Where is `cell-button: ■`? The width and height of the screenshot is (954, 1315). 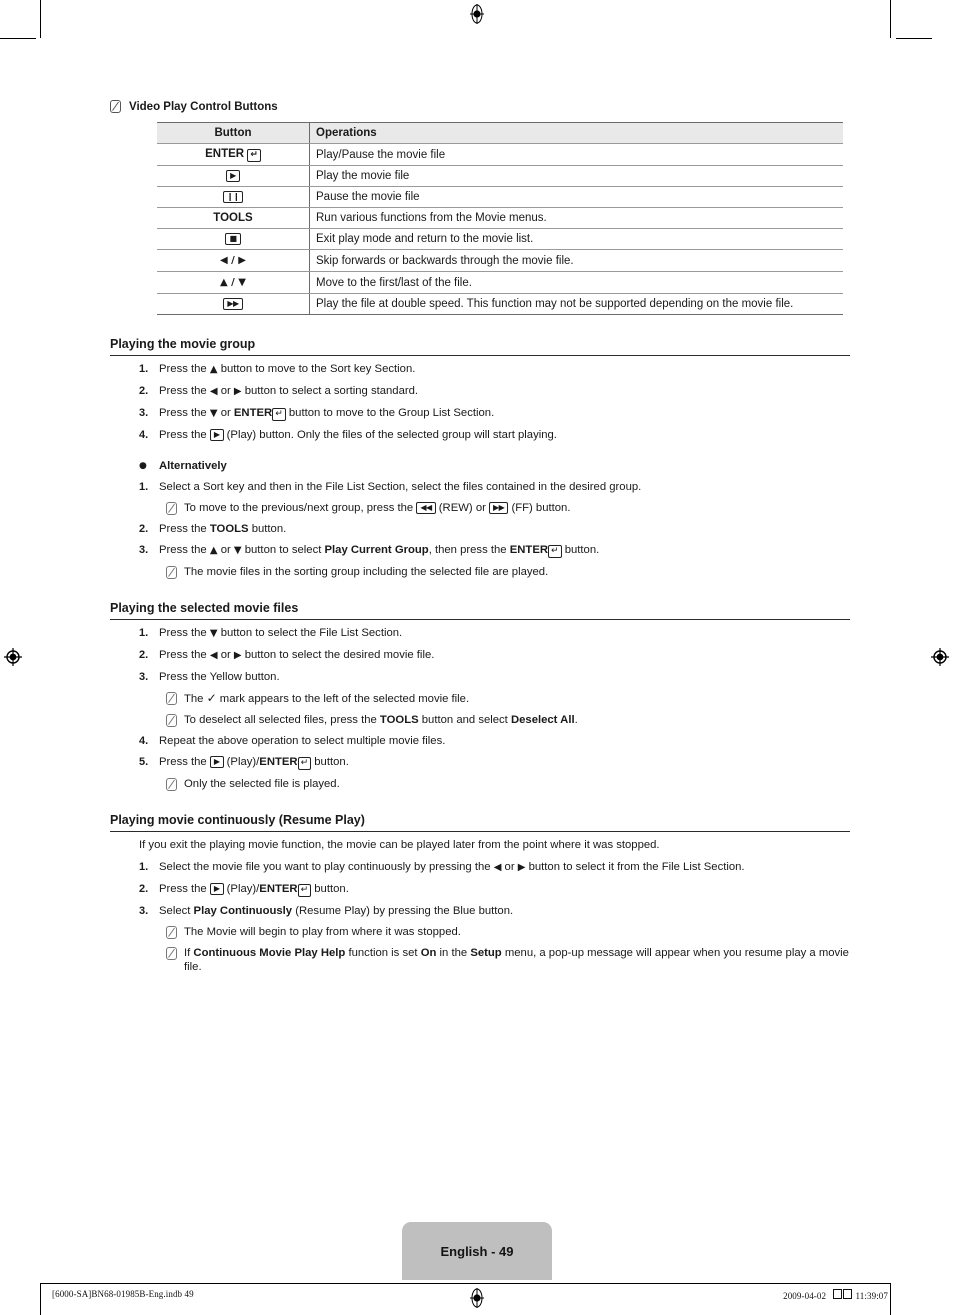 cell-button: ■ is located at coordinates (233, 239).